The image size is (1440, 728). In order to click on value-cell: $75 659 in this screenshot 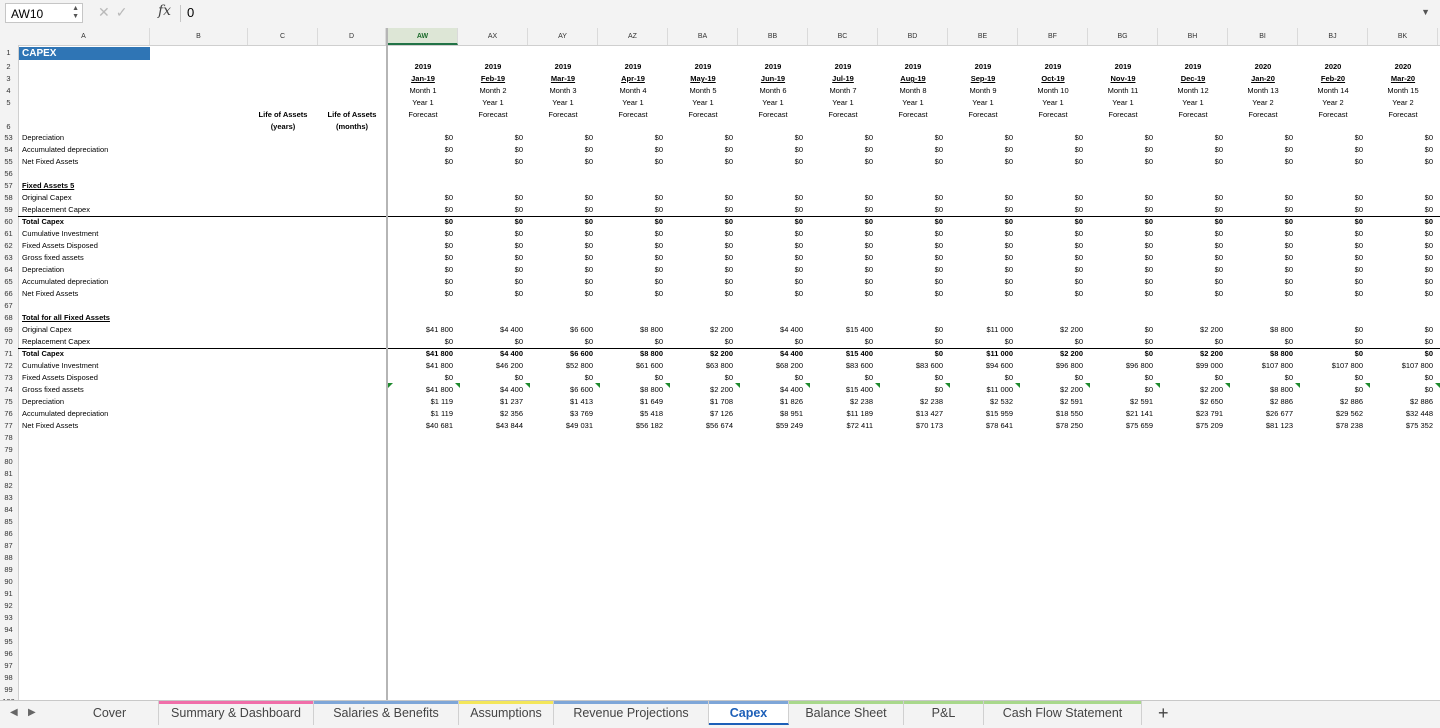, I will do `click(1123, 426)`.